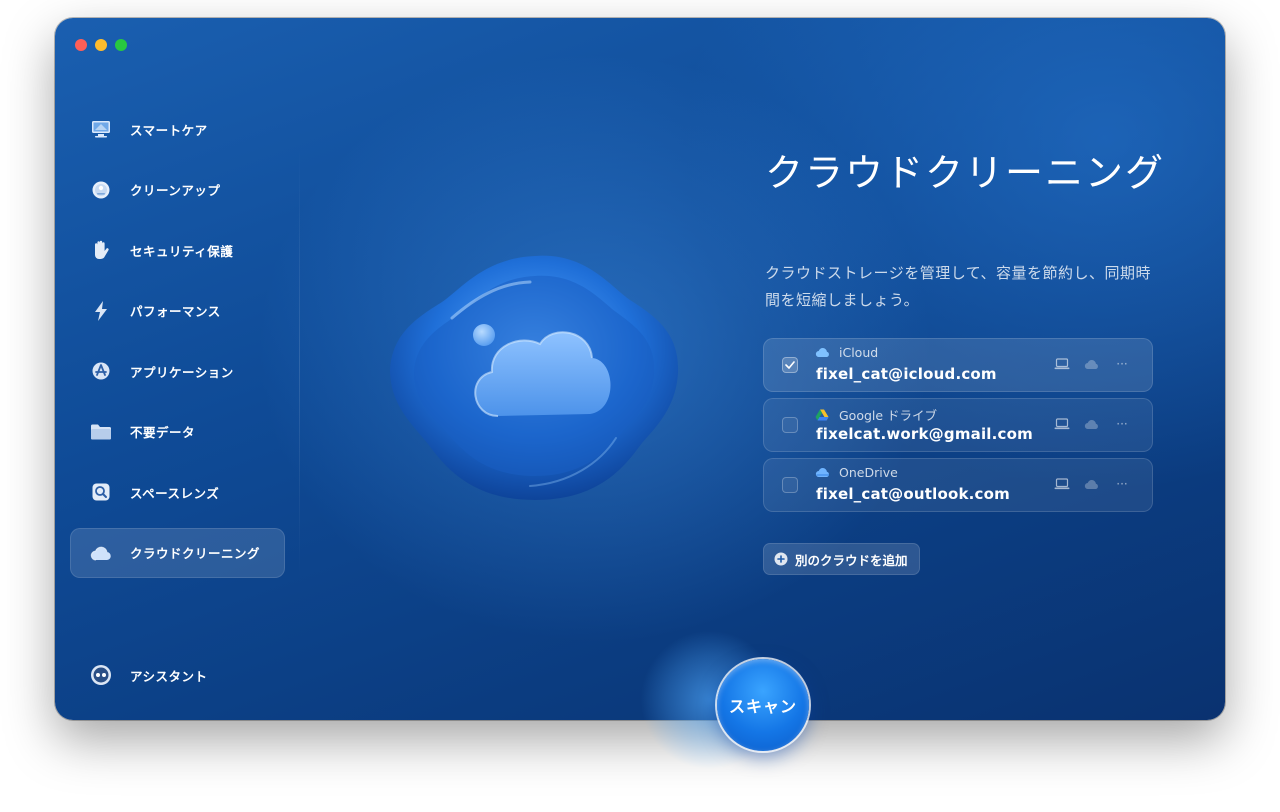  What do you see at coordinates (182, 372) in the screenshot?
I see `sidebar-item-label: アプリケーション` at bounding box center [182, 372].